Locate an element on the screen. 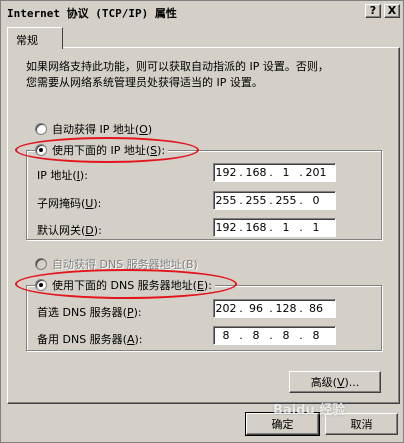 The width and height of the screenshot is (404, 443). title-bar: Internet 协议 (TCP/IP) 属性 ? X is located at coordinates (202, 11).